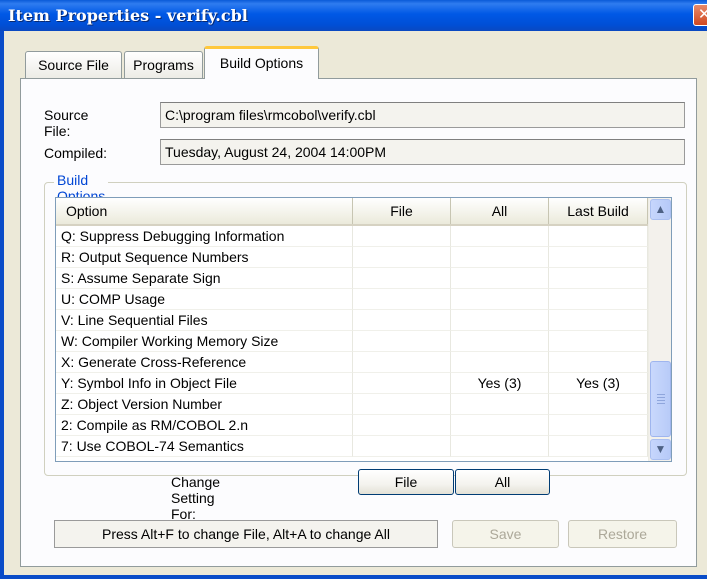 The height and width of the screenshot is (579, 707). What do you see at coordinates (204, 320) in the screenshot?
I see `option-cell: V: Line Sequential Files` at bounding box center [204, 320].